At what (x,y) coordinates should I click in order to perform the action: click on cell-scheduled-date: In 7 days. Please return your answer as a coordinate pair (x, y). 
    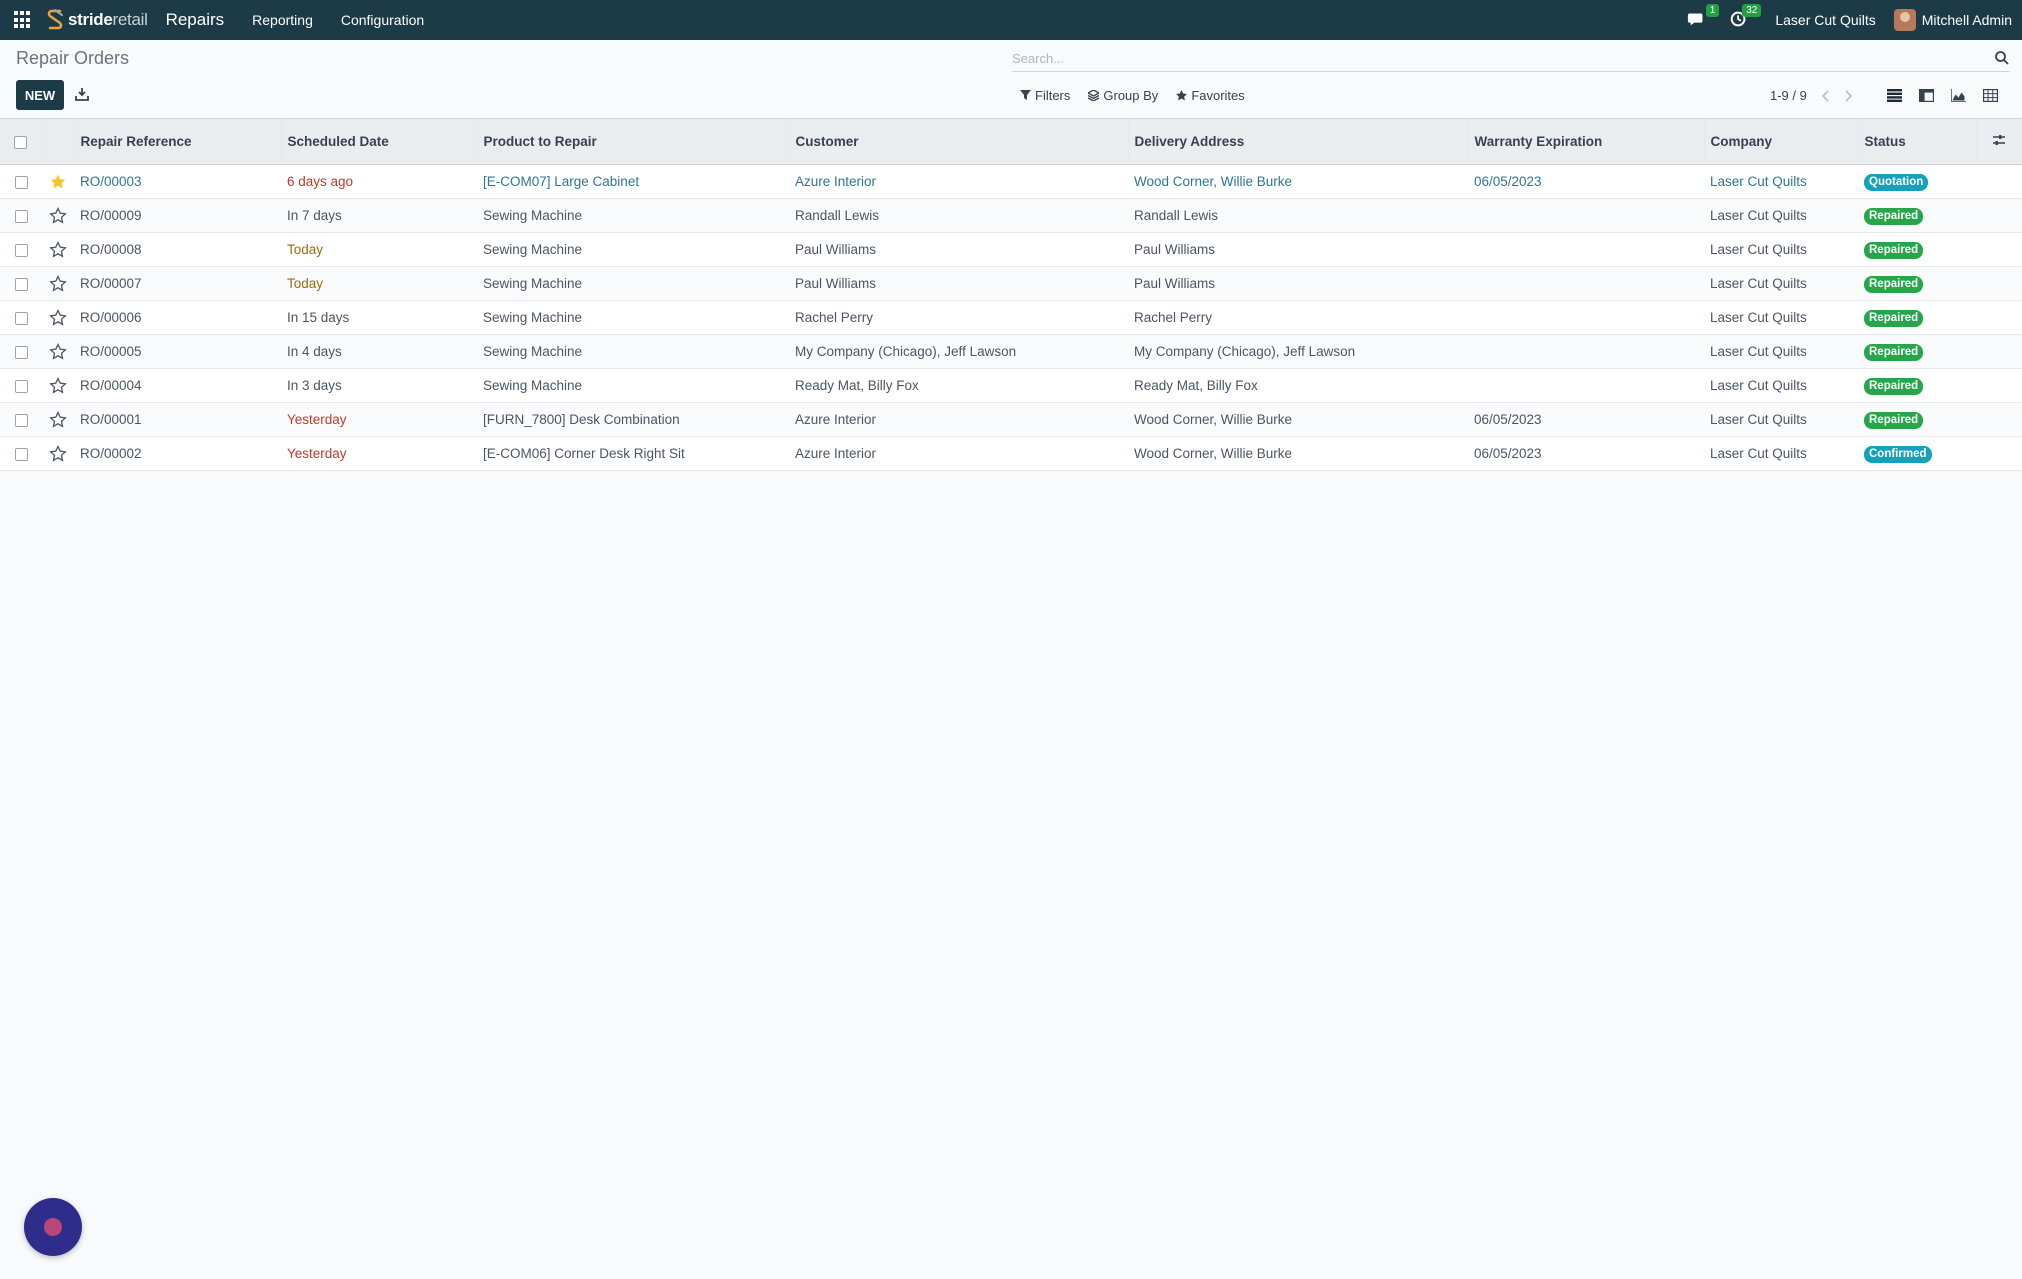
    Looking at the image, I should click on (314, 215).